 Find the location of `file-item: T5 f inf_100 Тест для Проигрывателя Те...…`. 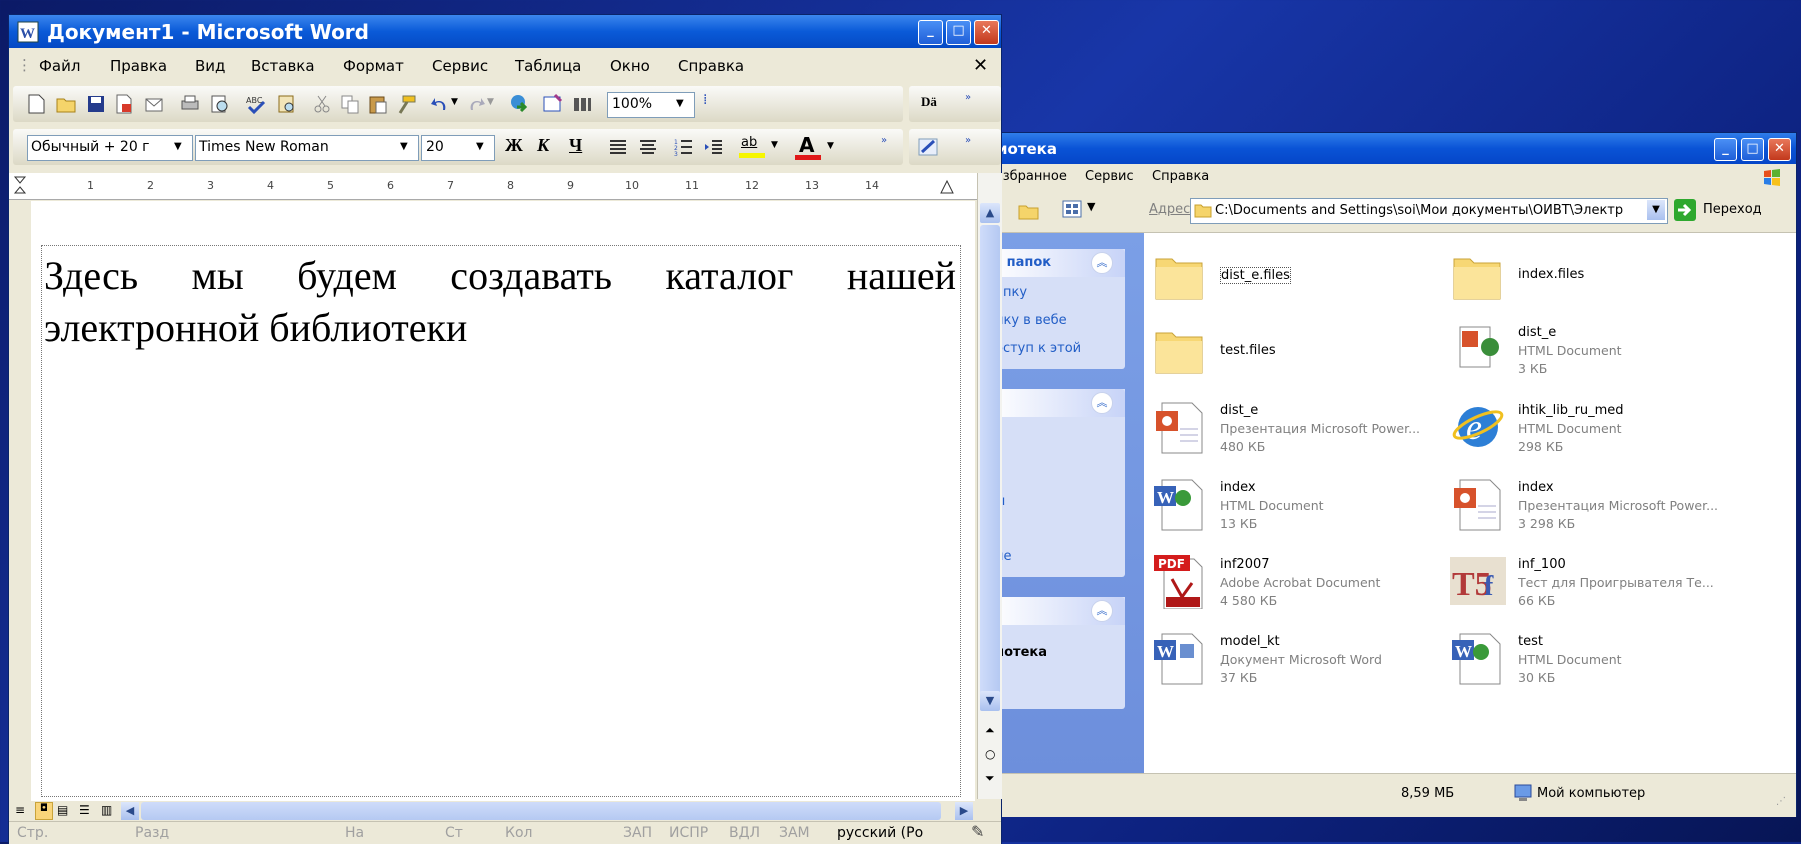

file-item: T5 f inf_100 Тест для Проигрывателя Те...… is located at coordinates (1600, 588).